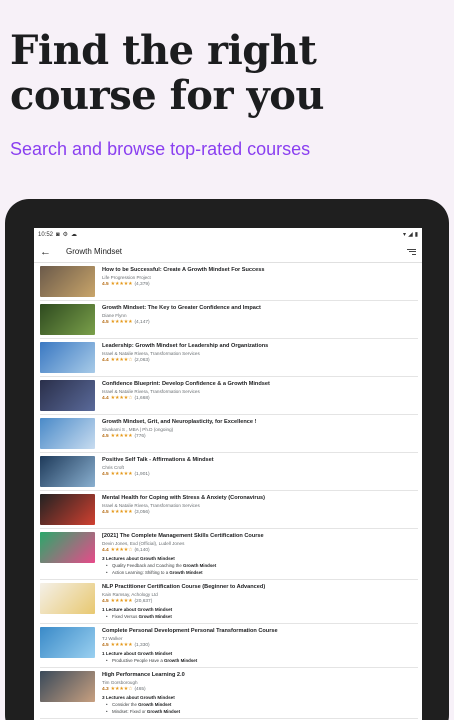  I want to click on search-query: Growth Mindset, so click(231, 251).